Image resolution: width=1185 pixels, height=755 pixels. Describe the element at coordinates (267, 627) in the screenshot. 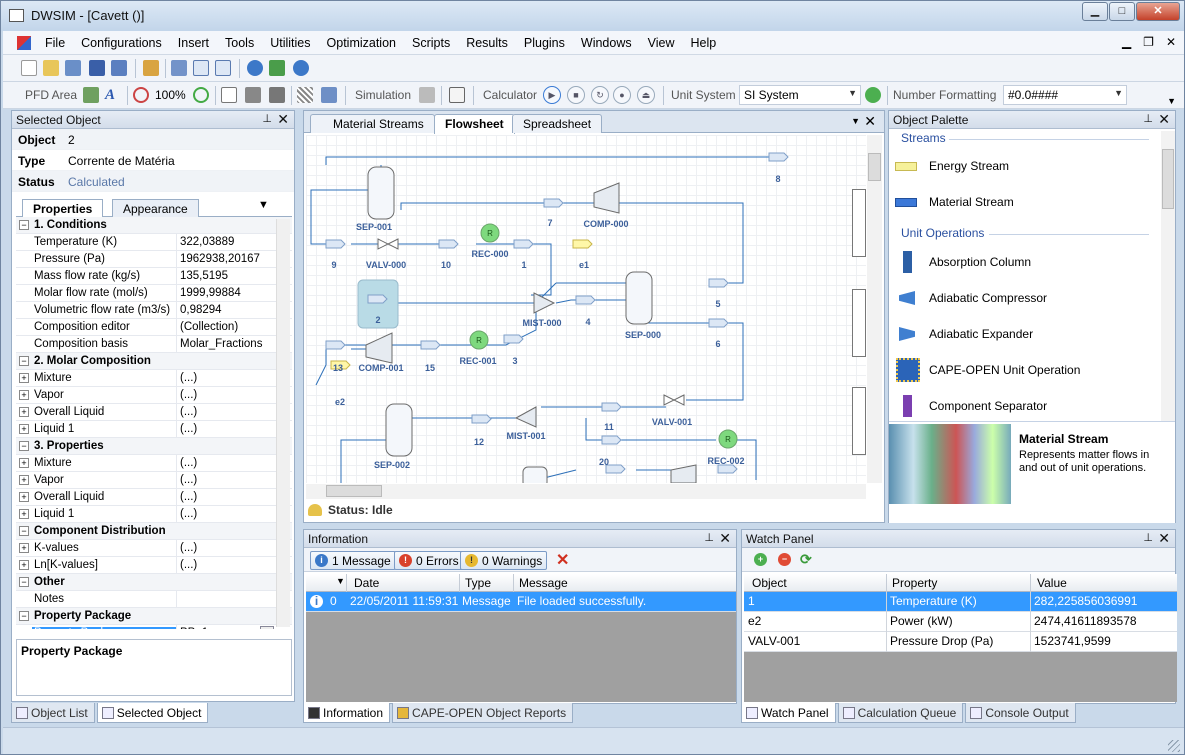

I see `chevron-down-icon: ▼` at that location.